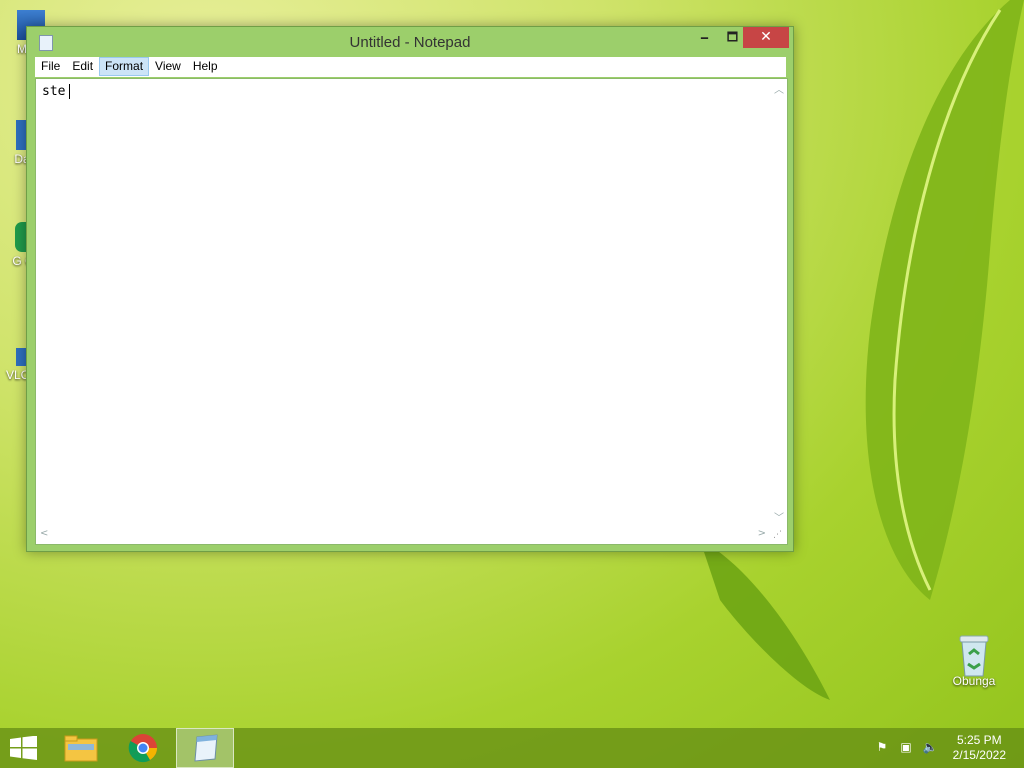 The width and height of the screenshot is (1024, 768). I want to click on taskbar-notepad, so click(205, 748).